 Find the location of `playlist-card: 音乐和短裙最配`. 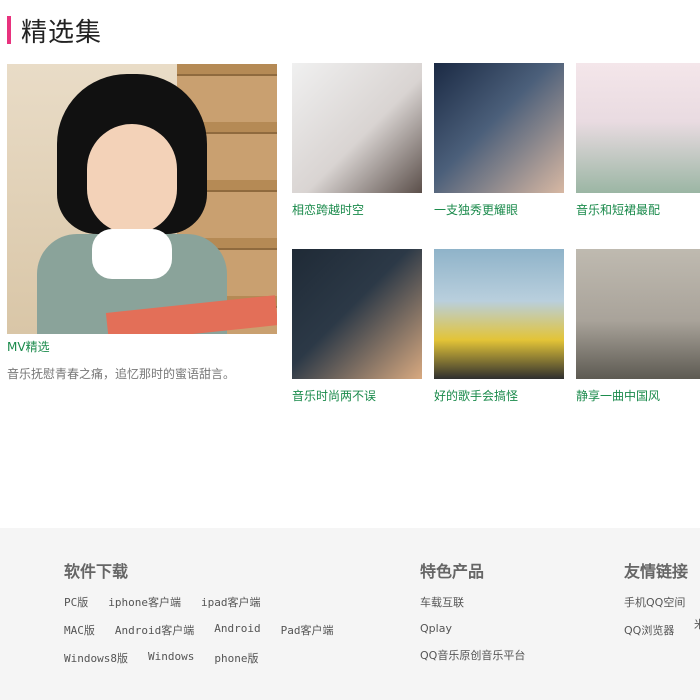

playlist-card: 音乐和短裙最配 is located at coordinates (638, 140).